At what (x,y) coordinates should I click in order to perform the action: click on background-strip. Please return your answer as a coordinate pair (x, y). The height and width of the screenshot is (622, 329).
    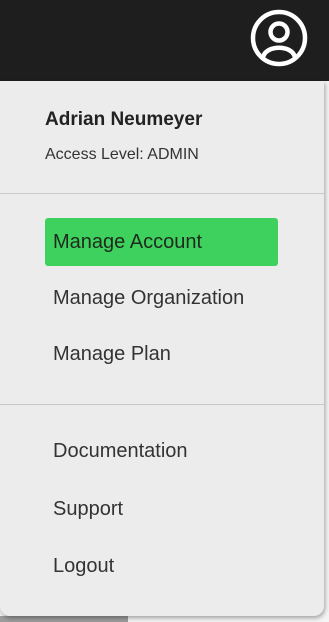
    Looking at the image, I should click on (64, 619).